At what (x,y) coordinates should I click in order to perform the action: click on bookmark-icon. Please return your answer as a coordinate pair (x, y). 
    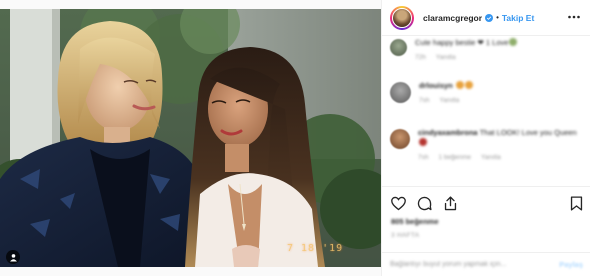
    Looking at the image, I should click on (576, 203).